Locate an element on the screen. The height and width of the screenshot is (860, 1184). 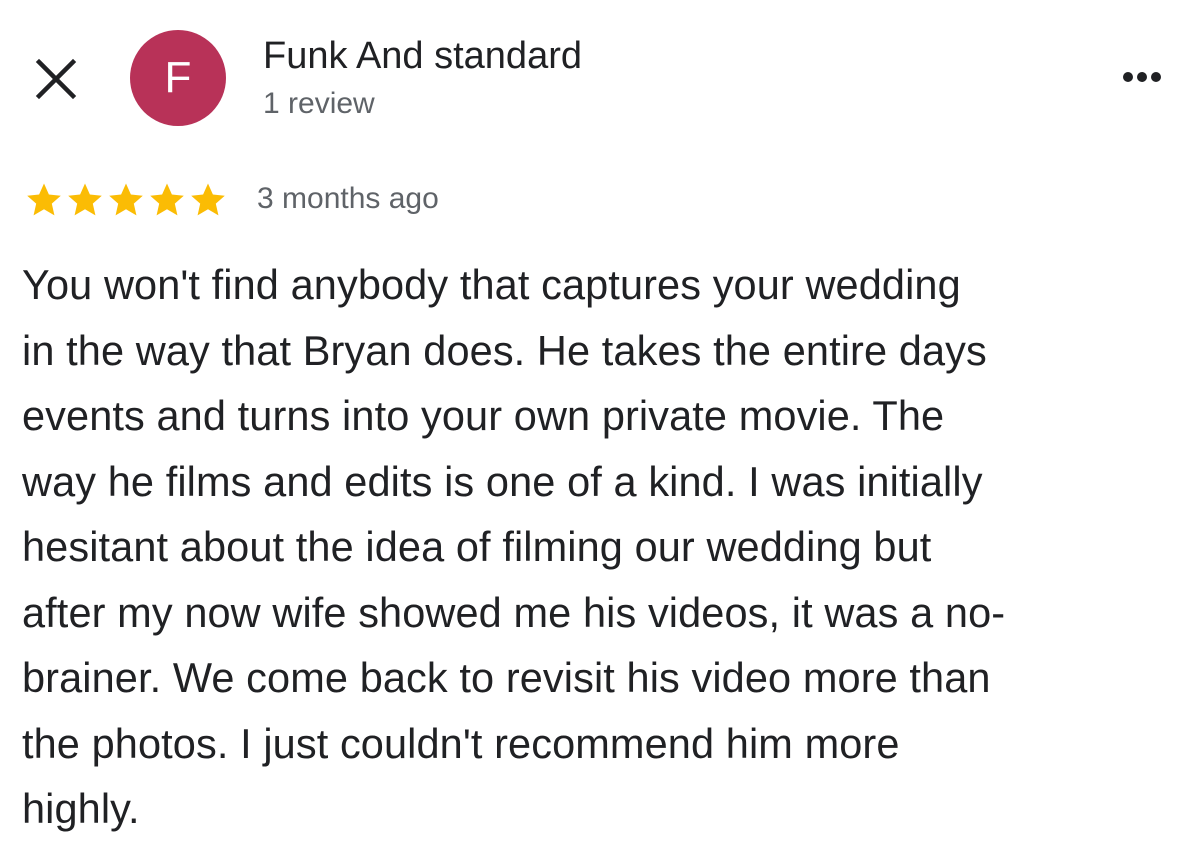
star-rating is located at coordinates (127, 200).